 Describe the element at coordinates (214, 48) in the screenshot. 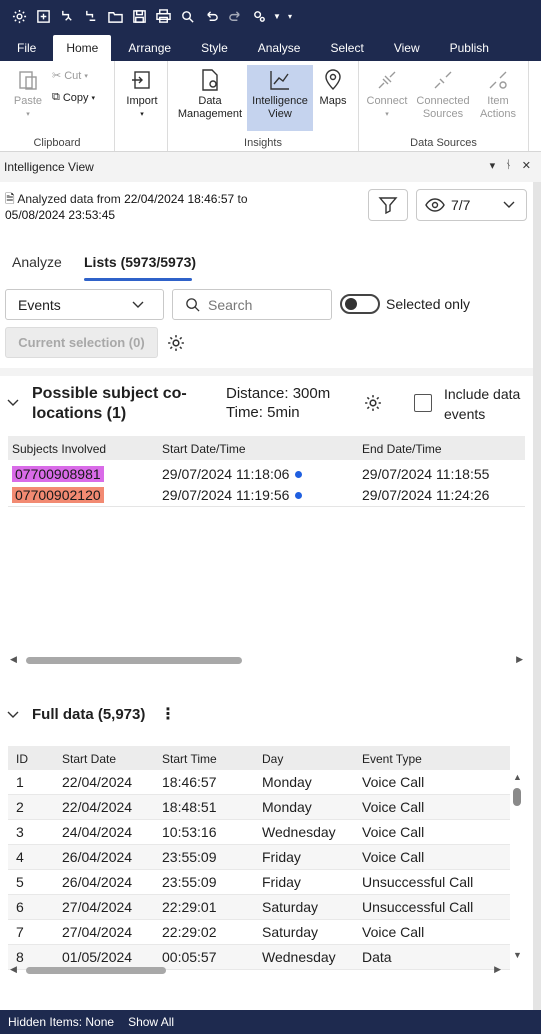

I see `tab-style: Style` at that location.